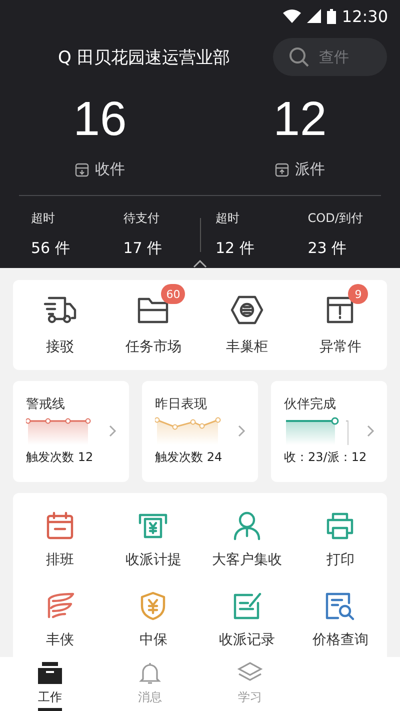  What do you see at coordinates (300, 120) in the screenshot?
I see `count-value: 12` at bounding box center [300, 120].